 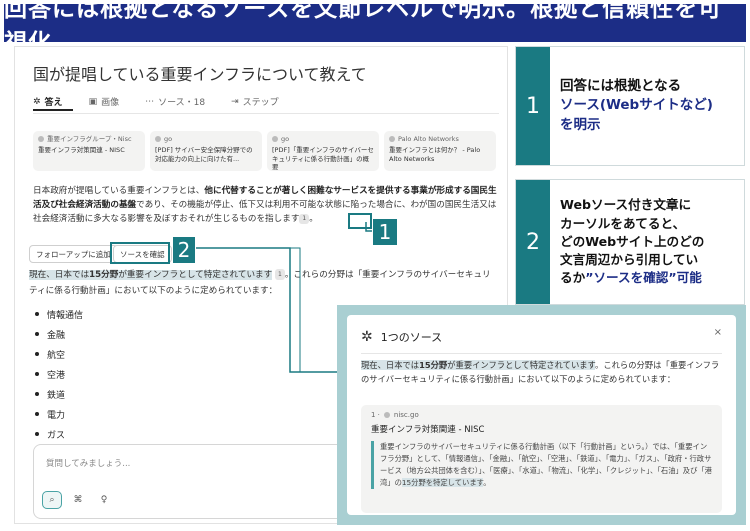 I want to click on answer-tabs: ✲ 答え ▣ 画像 ⋯ ソース・18 ⇥ ステップ, so click(x=156, y=102).